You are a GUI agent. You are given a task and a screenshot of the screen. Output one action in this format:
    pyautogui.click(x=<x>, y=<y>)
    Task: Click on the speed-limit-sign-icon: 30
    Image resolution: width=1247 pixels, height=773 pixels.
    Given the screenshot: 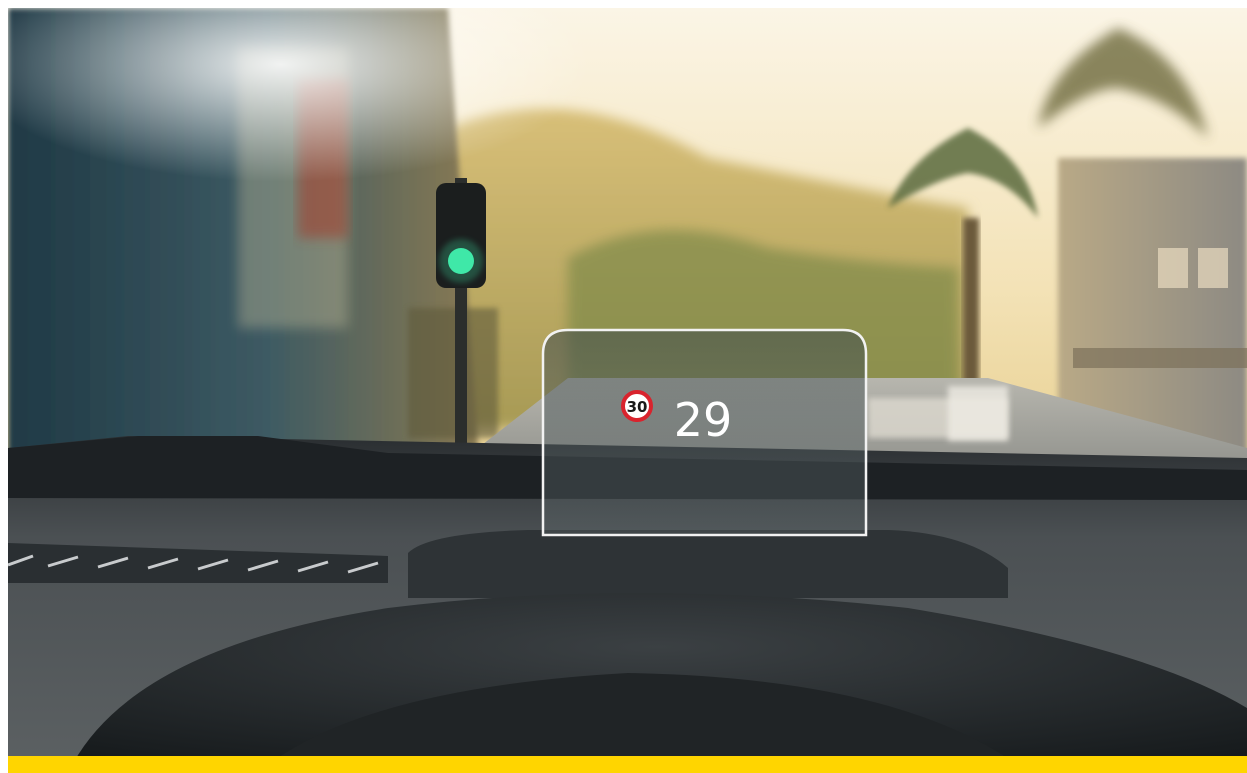 What is the action you would take?
    pyautogui.click(x=637, y=406)
    